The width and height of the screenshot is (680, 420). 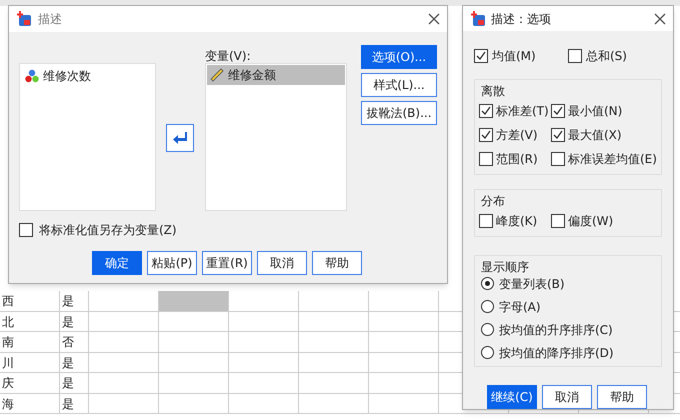 I want to click on dialog-button: 确定, so click(x=117, y=263).